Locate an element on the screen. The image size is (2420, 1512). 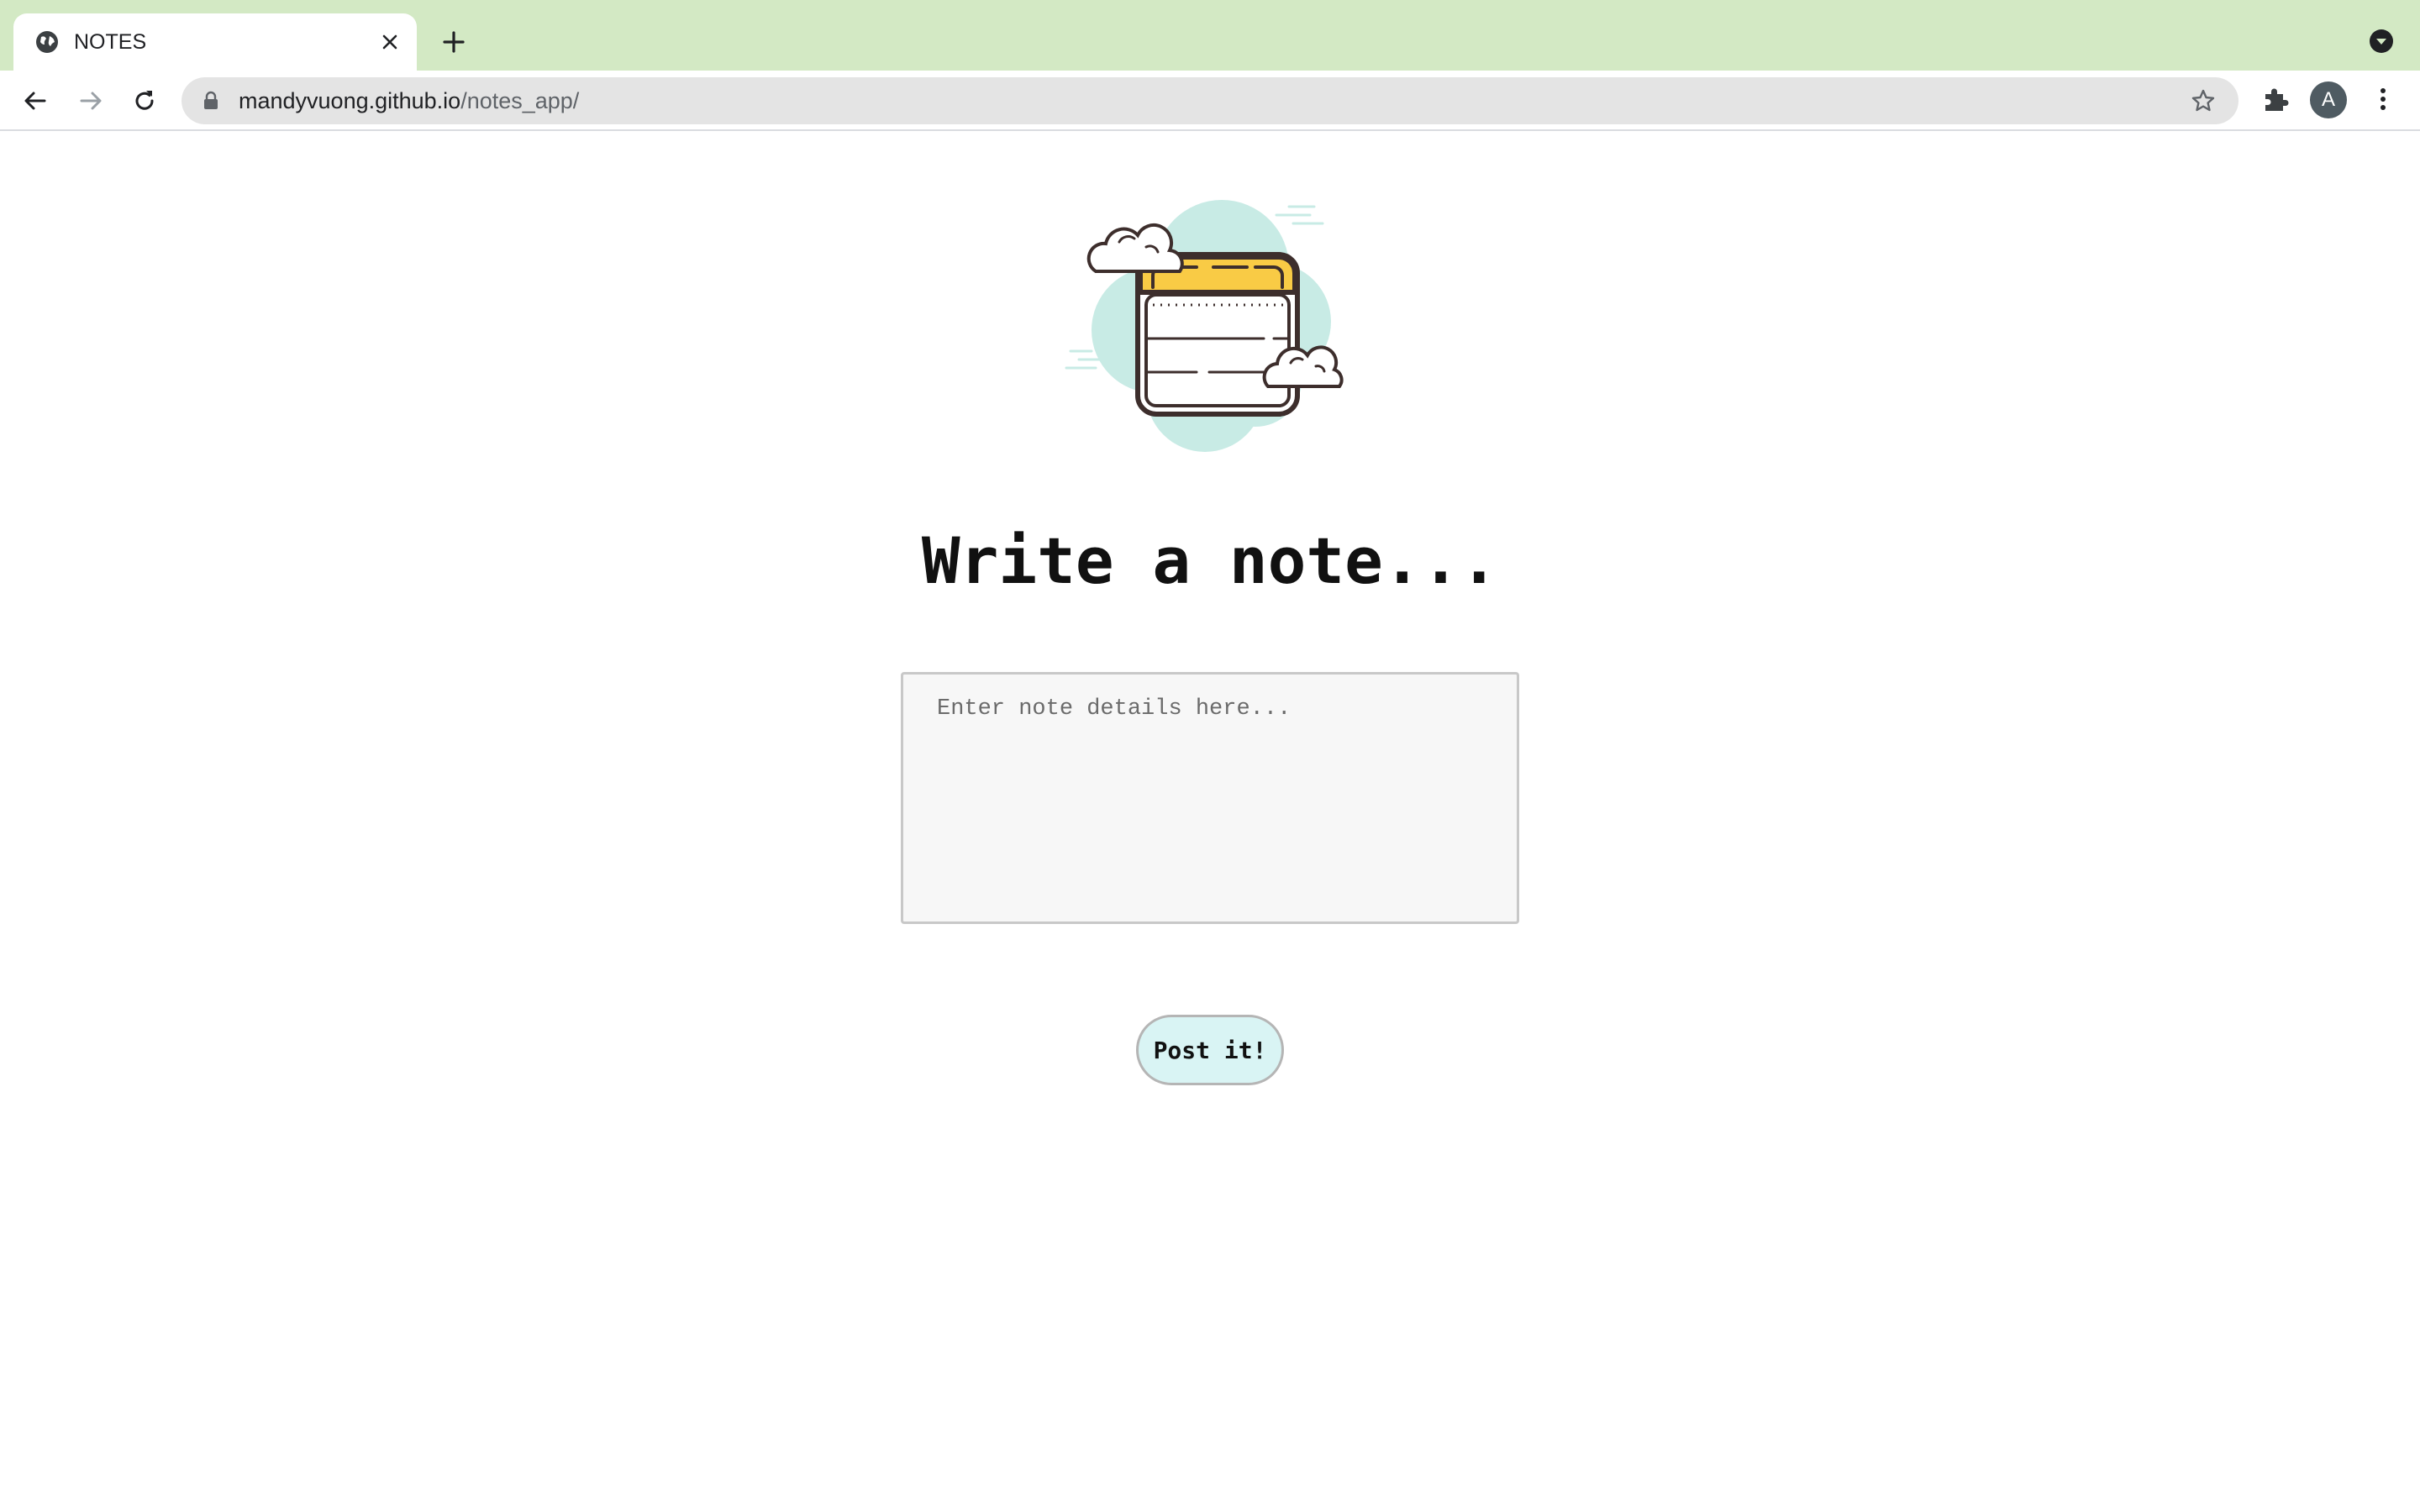
url-path: /notes_app/ is located at coordinates (520, 100).